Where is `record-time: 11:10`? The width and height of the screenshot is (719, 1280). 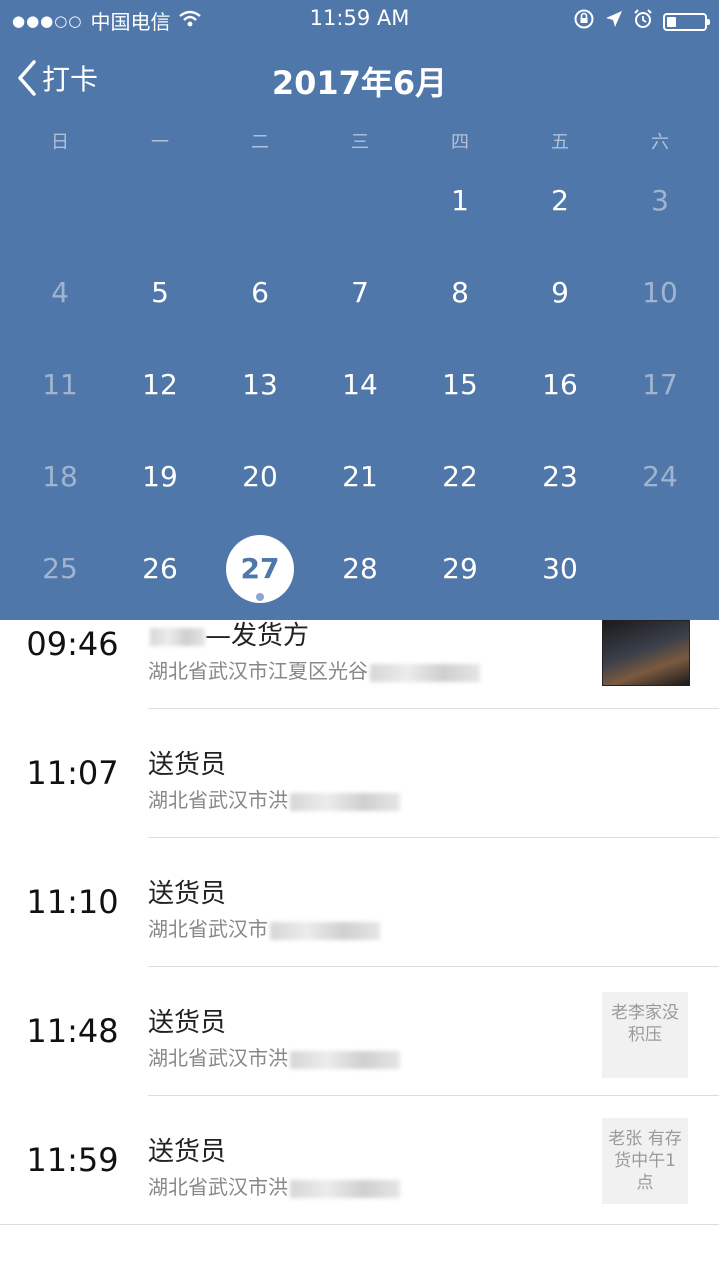 record-time: 11:10 is located at coordinates (72, 902).